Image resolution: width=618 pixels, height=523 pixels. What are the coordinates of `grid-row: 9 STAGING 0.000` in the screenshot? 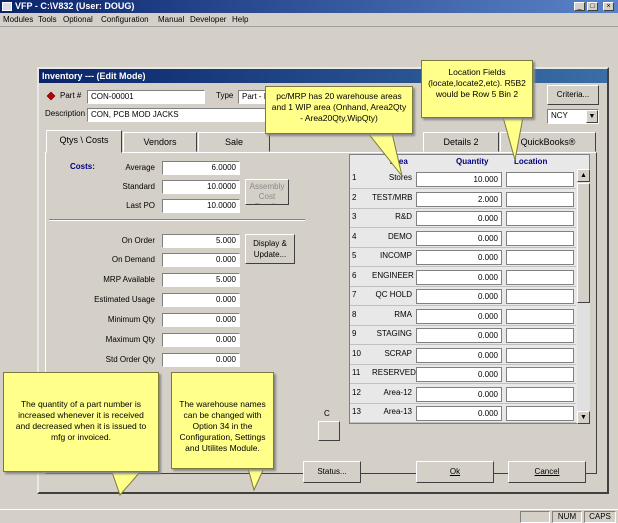 It's located at (463, 335).